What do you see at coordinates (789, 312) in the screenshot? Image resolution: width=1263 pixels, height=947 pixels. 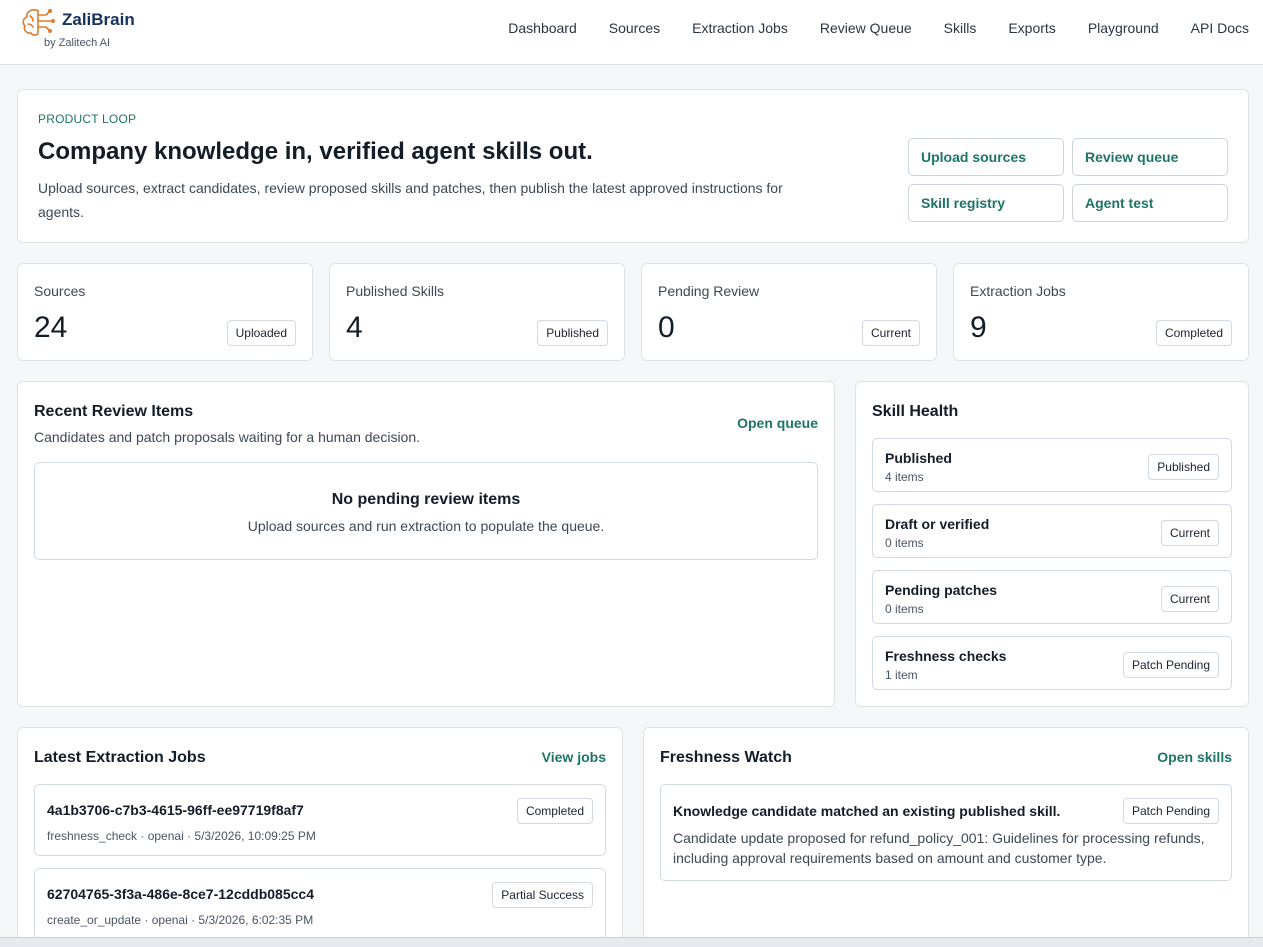 I see `stat-card-pending-review: Pending Review 0 Current` at bounding box center [789, 312].